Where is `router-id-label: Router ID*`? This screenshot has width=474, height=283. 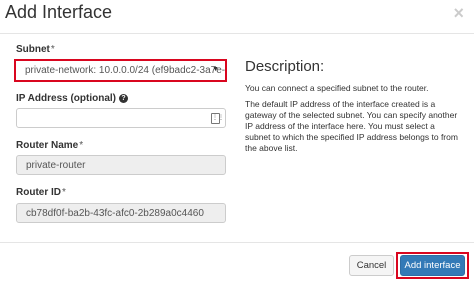 router-id-label: Router ID* is located at coordinates (41, 192).